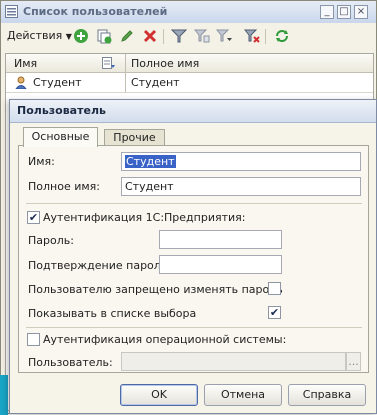 The height and width of the screenshot is (415, 377). I want to click on table-row: Студент Студент, so click(189, 83).